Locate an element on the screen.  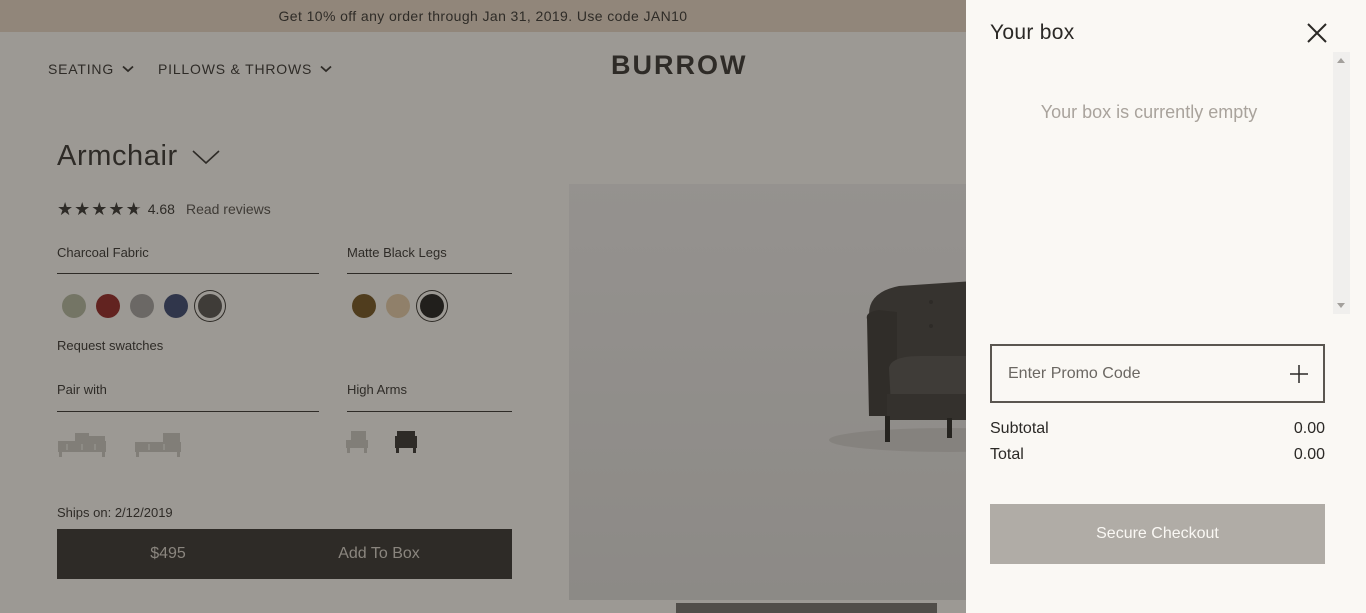
total-label: Total is located at coordinates (1007, 454).